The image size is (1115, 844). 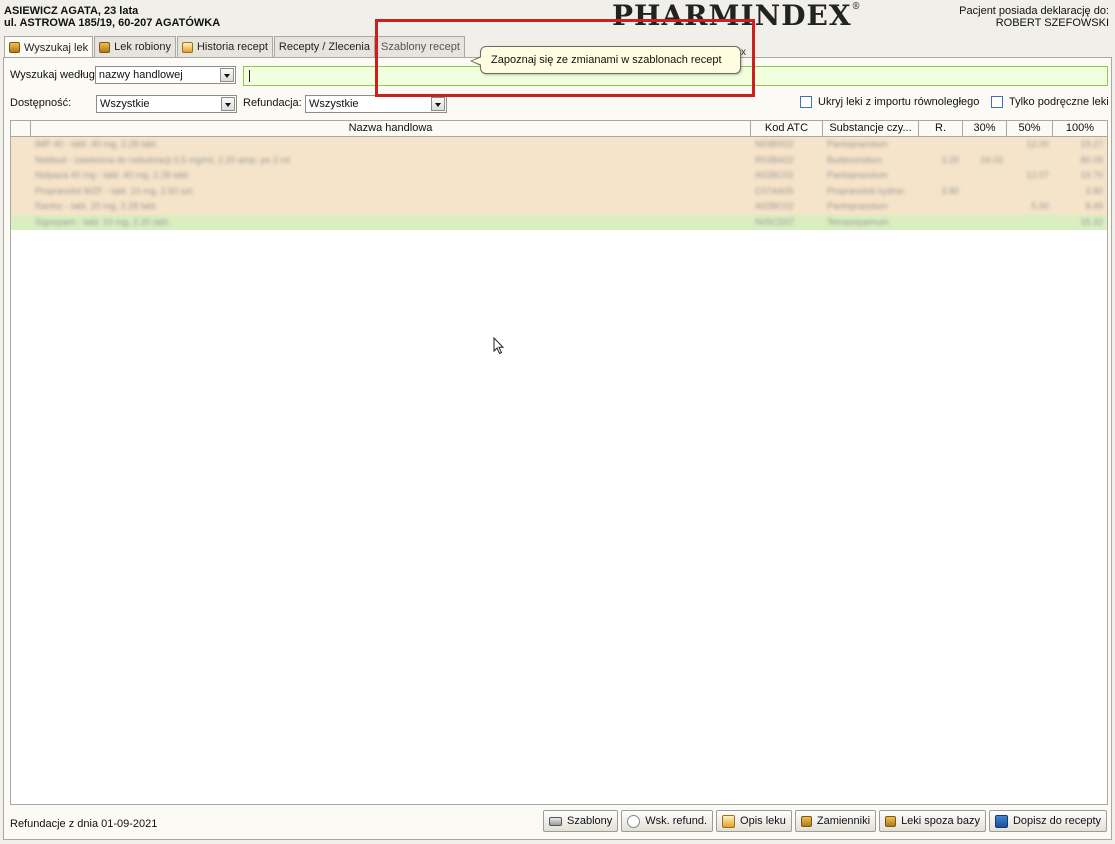 What do you see at coordinates (774, 159) in the screenshot?
I see `table-cell: R03BA02` at bounding box center [774, 159].